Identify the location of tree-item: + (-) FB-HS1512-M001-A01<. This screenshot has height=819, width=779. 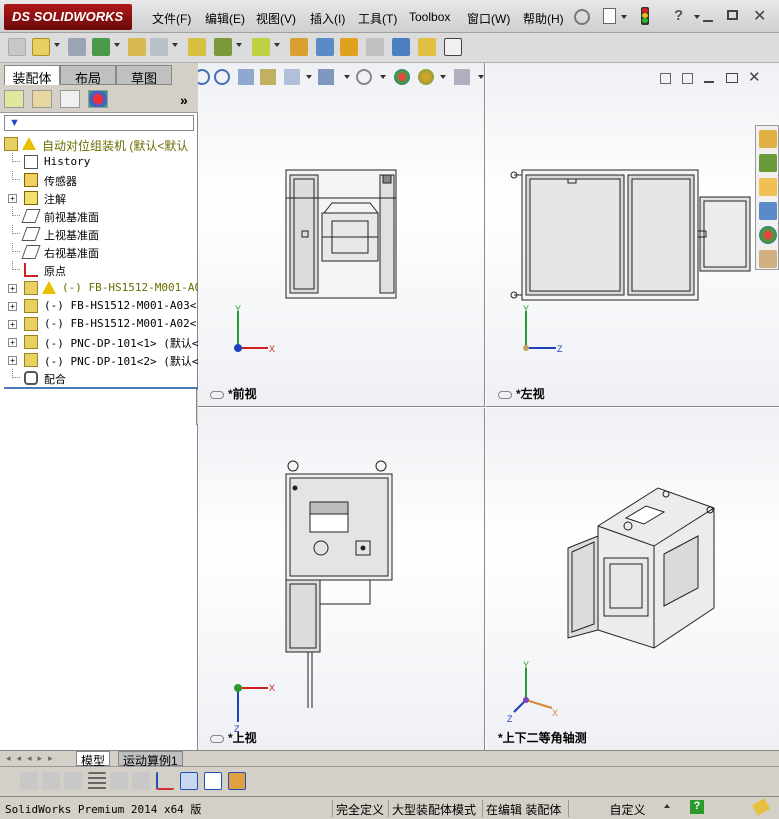
(99, 288).